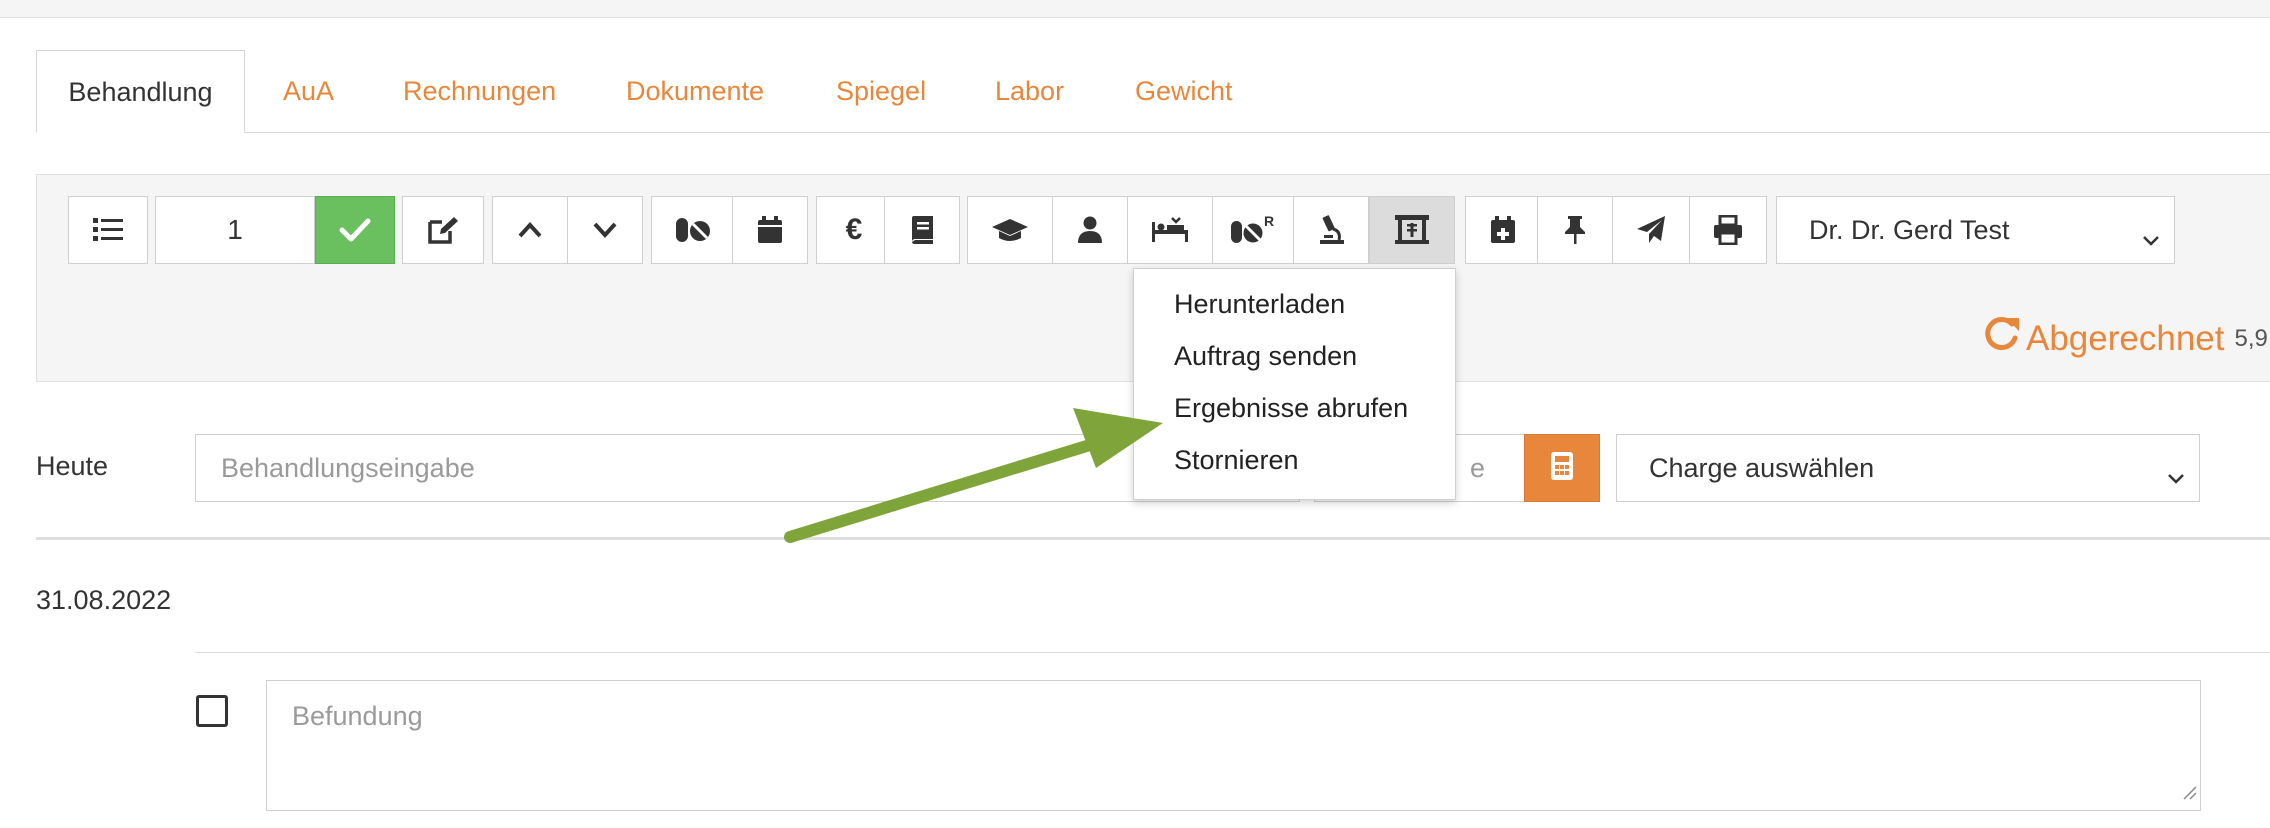  I want to click on count-input: 1, so click(235, 230).